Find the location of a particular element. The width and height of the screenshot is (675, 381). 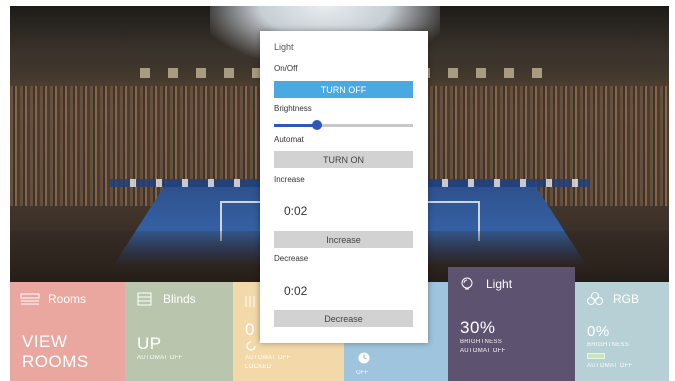

tile-blinds: Blinds UP AUTOMAT OFF is located at coordinates (179, 331).